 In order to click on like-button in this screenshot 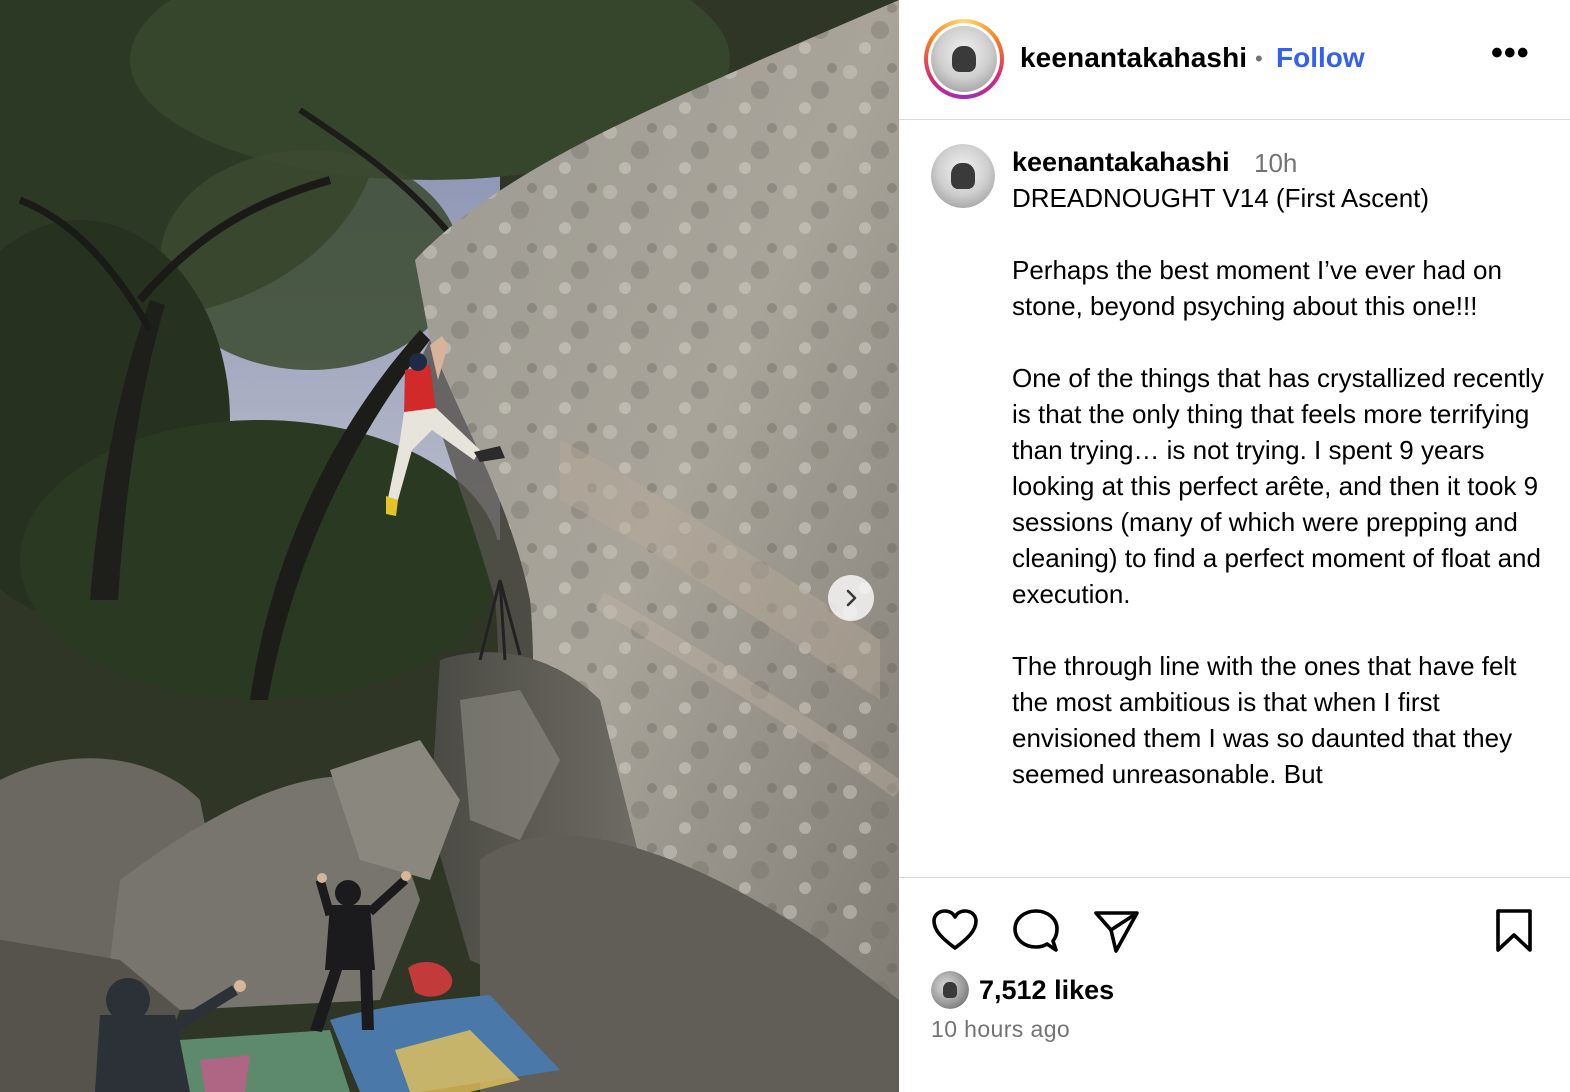, I will do `click(955, 932)`.